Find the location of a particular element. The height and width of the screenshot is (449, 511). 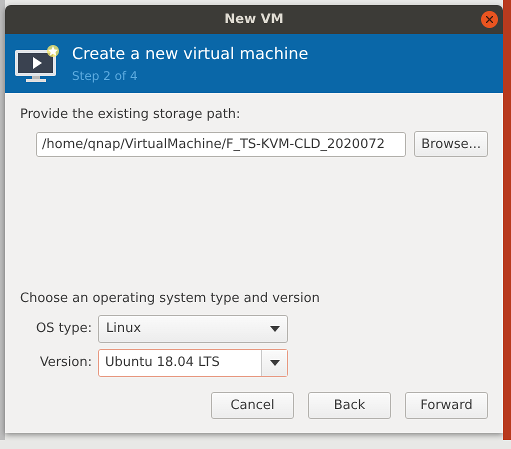

dialog-button: Forward is located at coordinates (446, 405).